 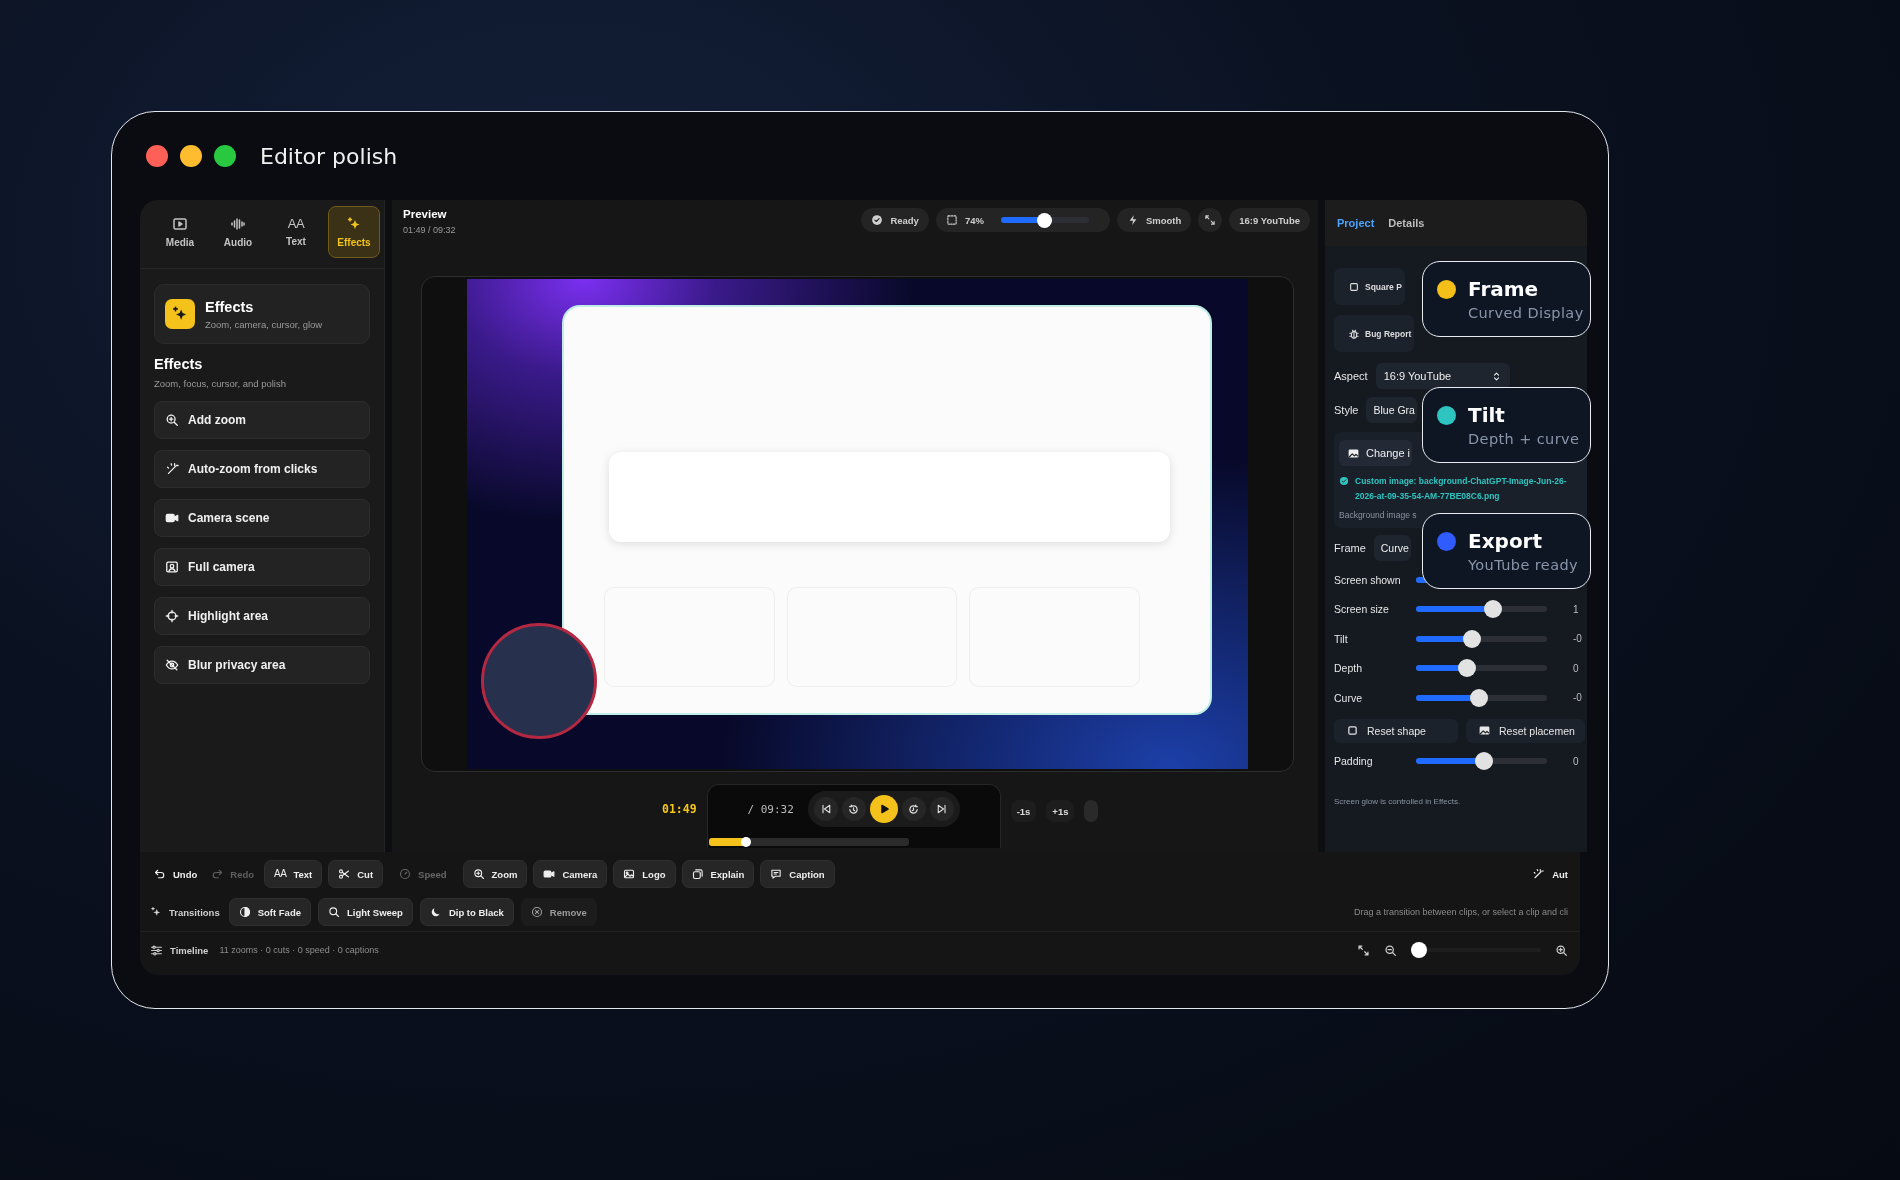 What do you see at coordinates (570, 874) in the screenshot?
I see `toolbar-button: Camera` at bounding box center [570, 874].